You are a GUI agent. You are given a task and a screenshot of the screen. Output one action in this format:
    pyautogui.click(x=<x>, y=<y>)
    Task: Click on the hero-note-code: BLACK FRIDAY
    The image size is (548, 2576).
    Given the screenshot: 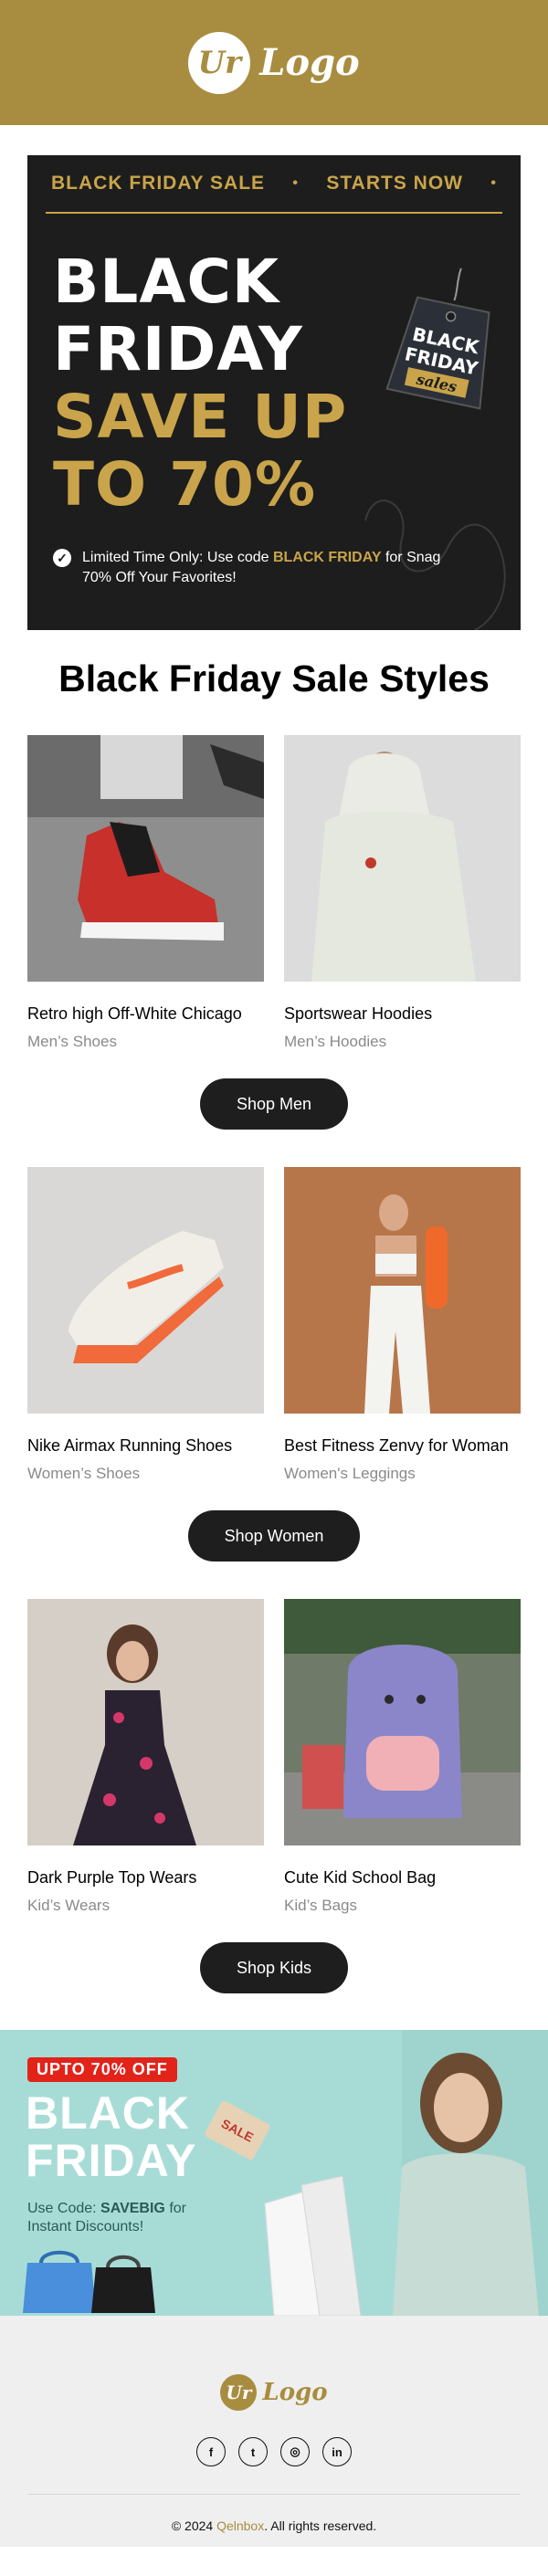 What is the action you would take?
    pyautogui.click(x=327, y=557)
    